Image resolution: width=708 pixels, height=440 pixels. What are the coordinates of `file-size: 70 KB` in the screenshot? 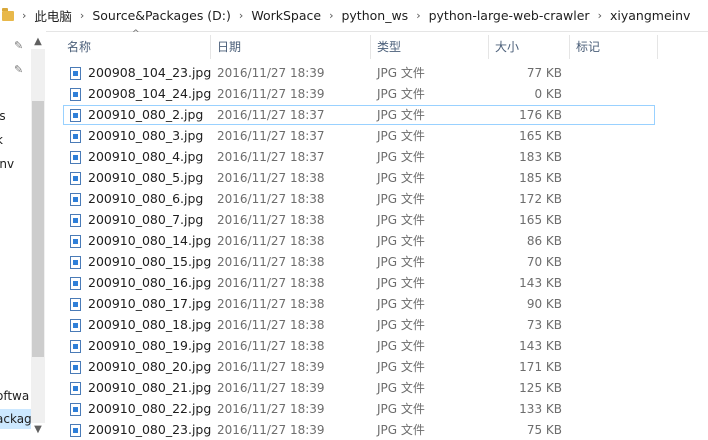 It's located at (544, 262).